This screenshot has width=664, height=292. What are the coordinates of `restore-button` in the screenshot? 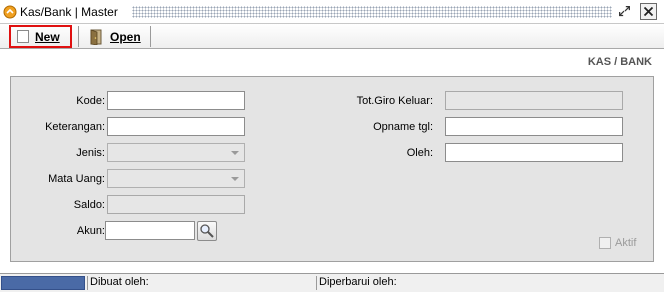 It's located at (624, 11).